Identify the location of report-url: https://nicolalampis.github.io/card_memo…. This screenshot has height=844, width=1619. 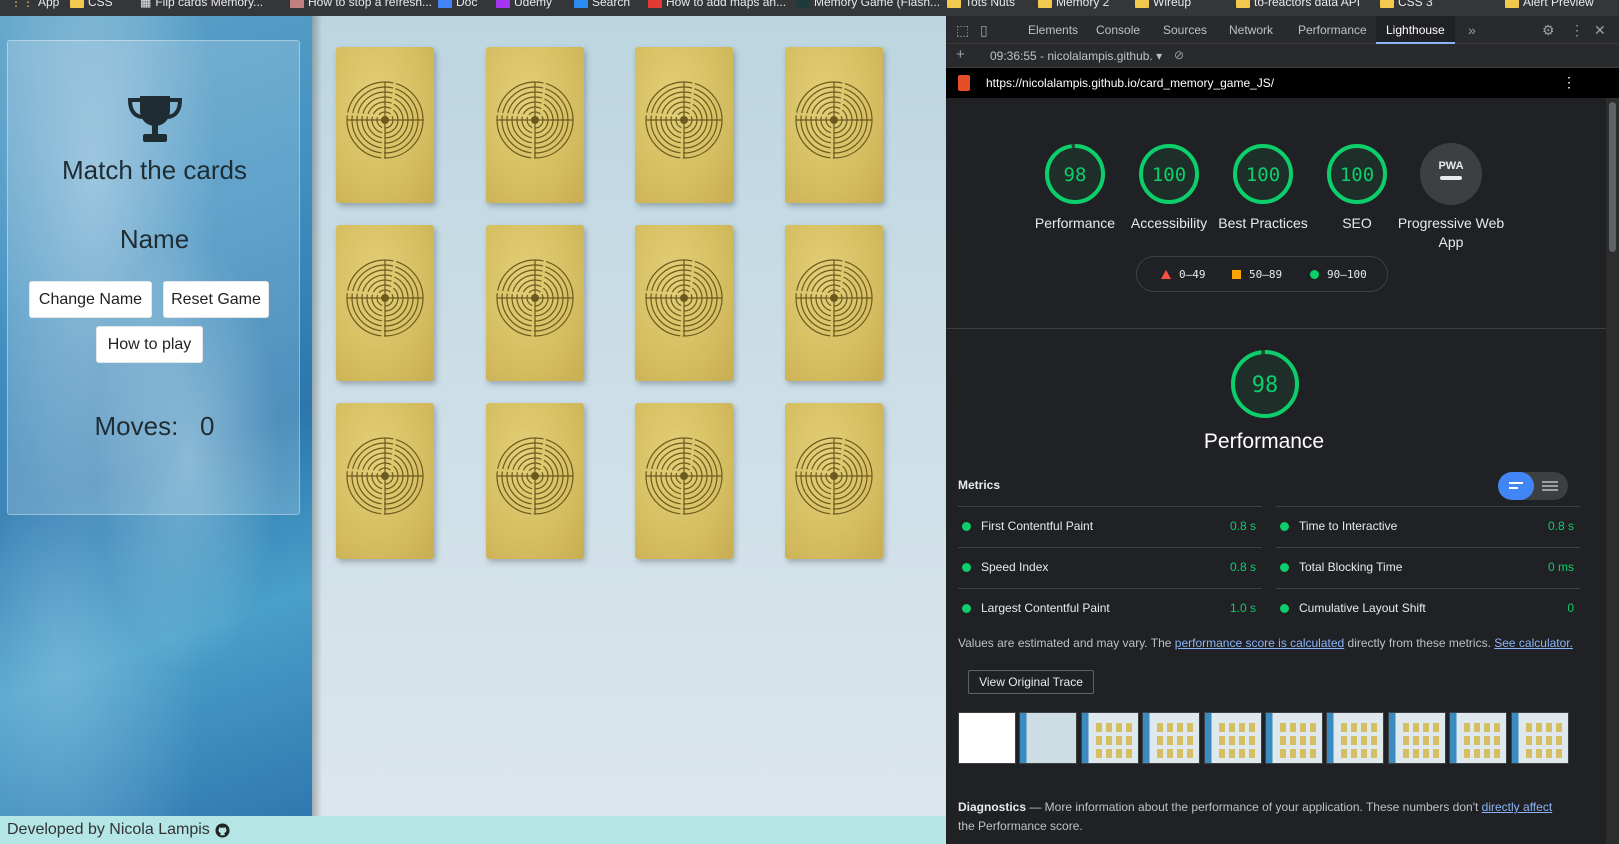
(1130, 83).